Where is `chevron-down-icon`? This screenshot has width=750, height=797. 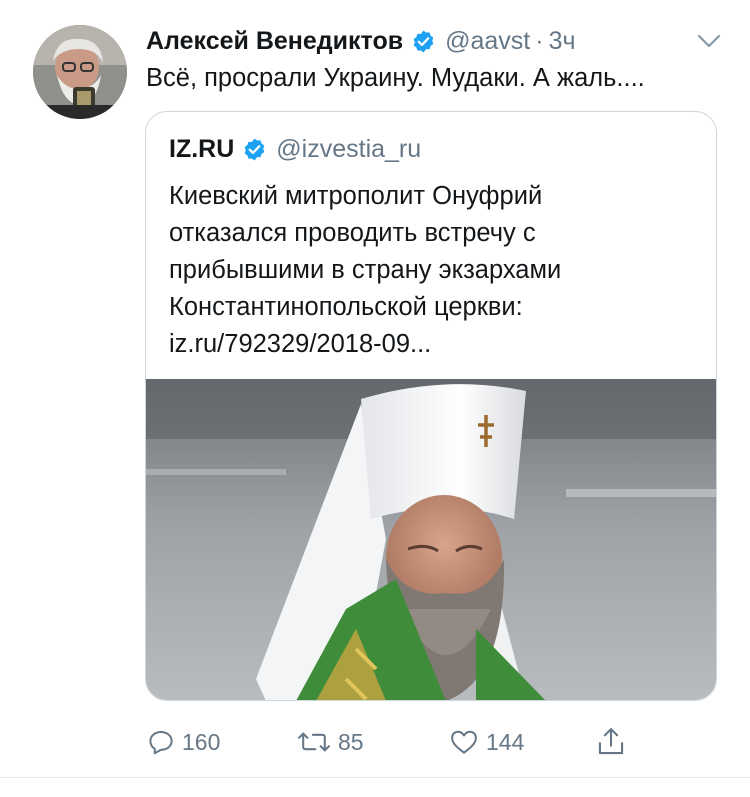 chevron-down-icon is located at coordinates (709, 41).